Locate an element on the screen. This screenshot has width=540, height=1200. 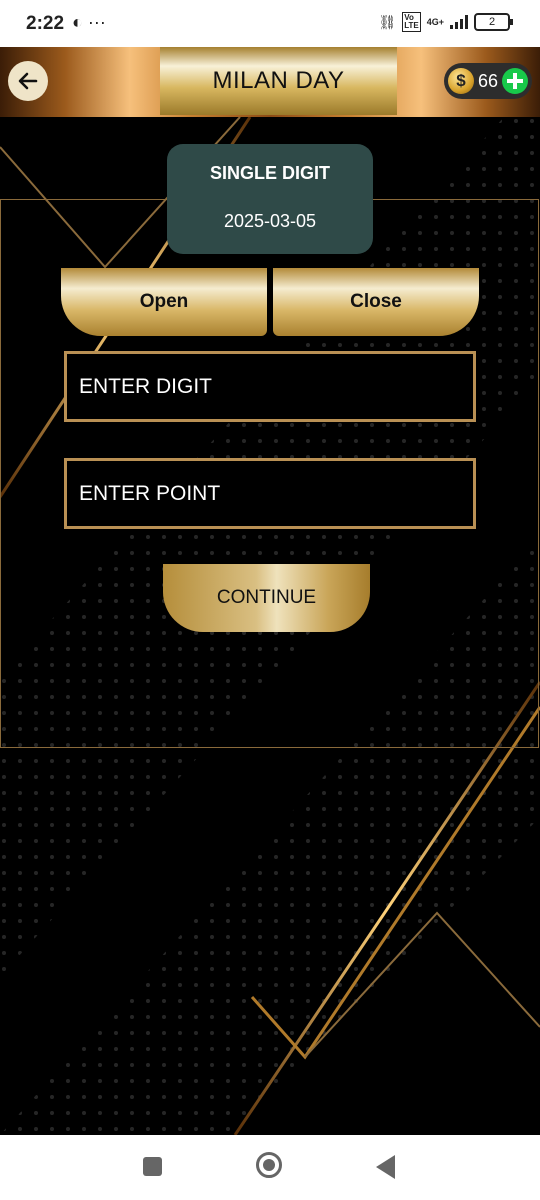
status-right-icons: ⛓ Vo LTE 4G+ 2 is located at coordinates (445, 22).